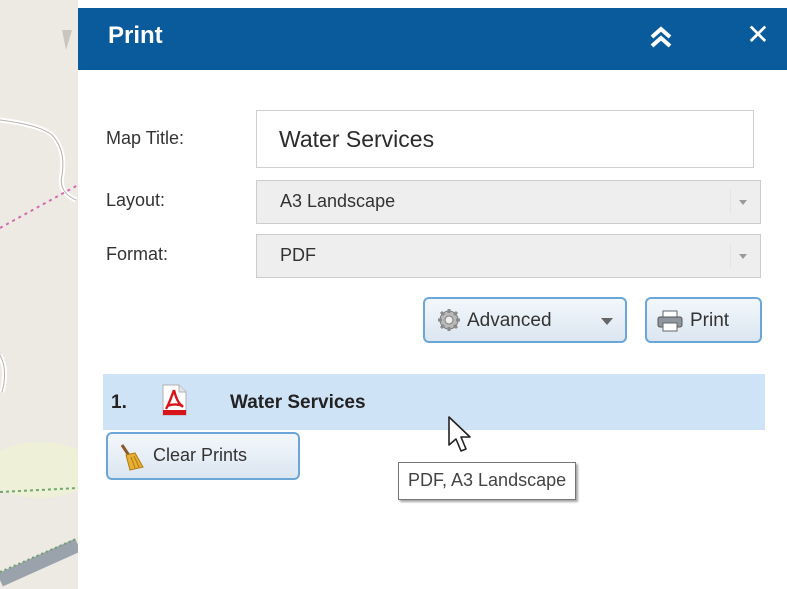 The width and height of the screenshot is (787, 589). I want to click on layout-label: Layout:, so click(136, 200).